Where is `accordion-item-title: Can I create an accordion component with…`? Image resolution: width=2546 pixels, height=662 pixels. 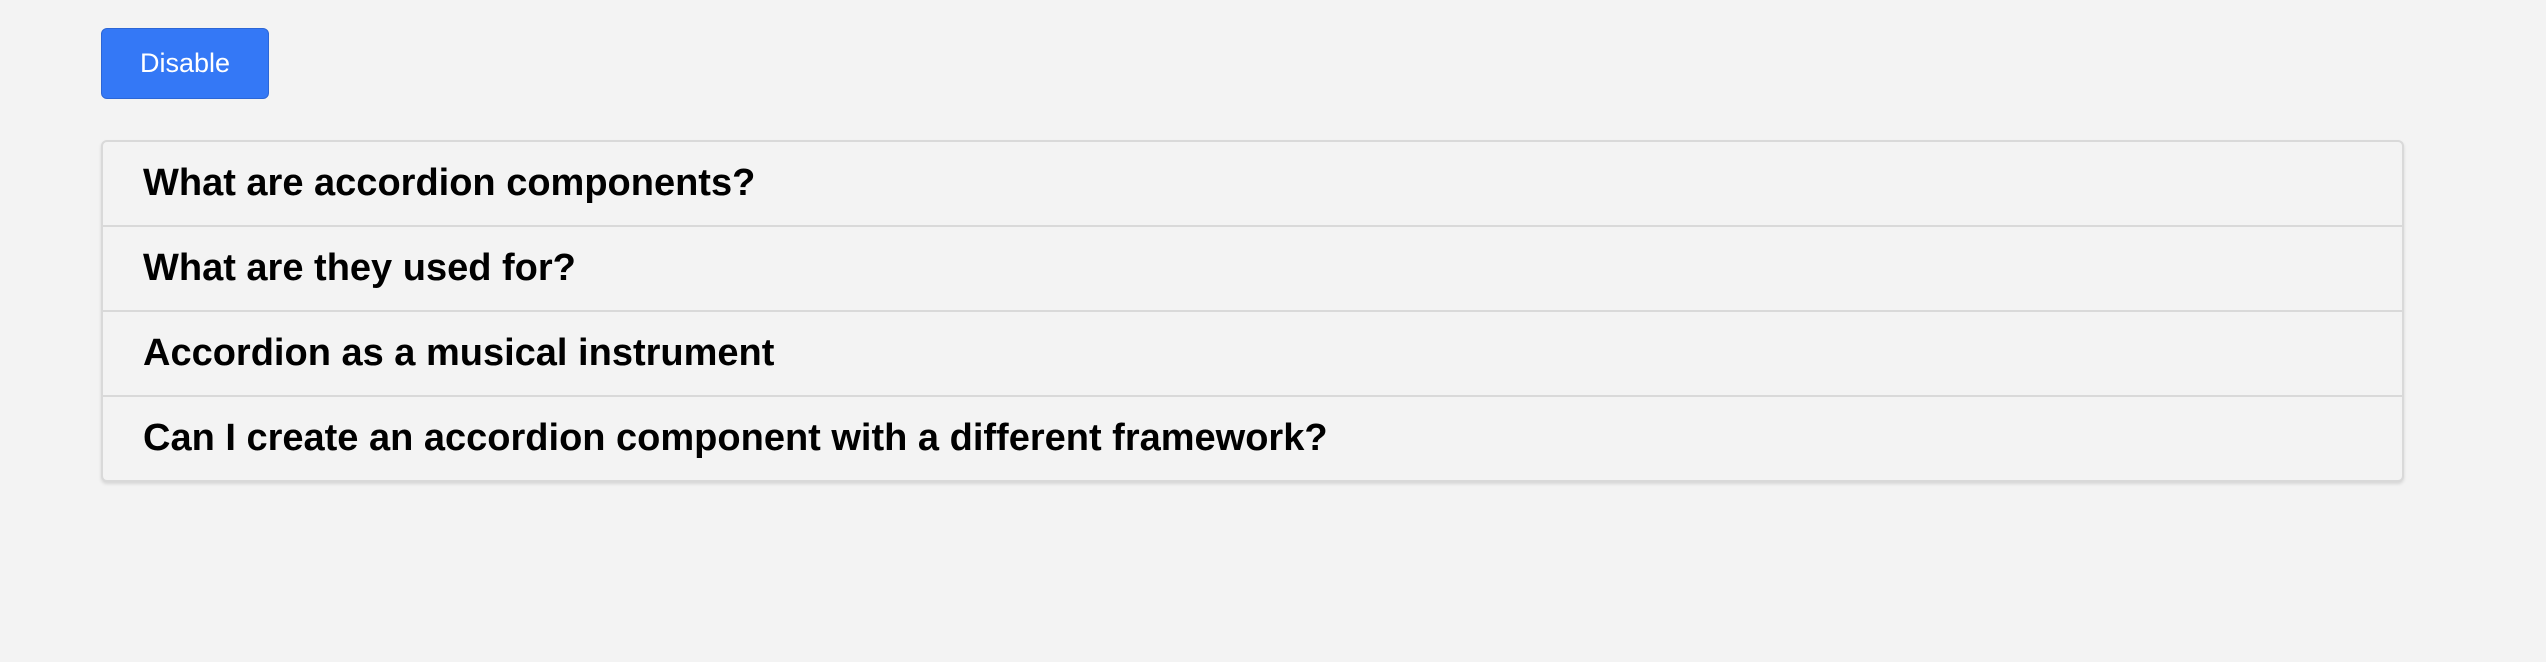
accordion-item-title: Can I create an accordion component with… is located at coordinates (735, 438).